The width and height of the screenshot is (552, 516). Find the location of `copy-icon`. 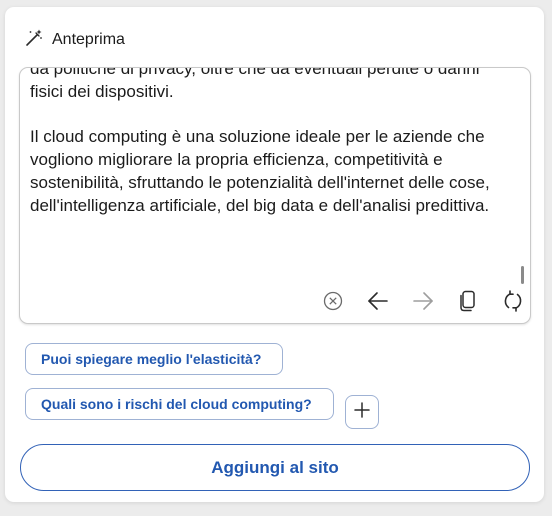

copy-icon is located at coordinates (468, 303).